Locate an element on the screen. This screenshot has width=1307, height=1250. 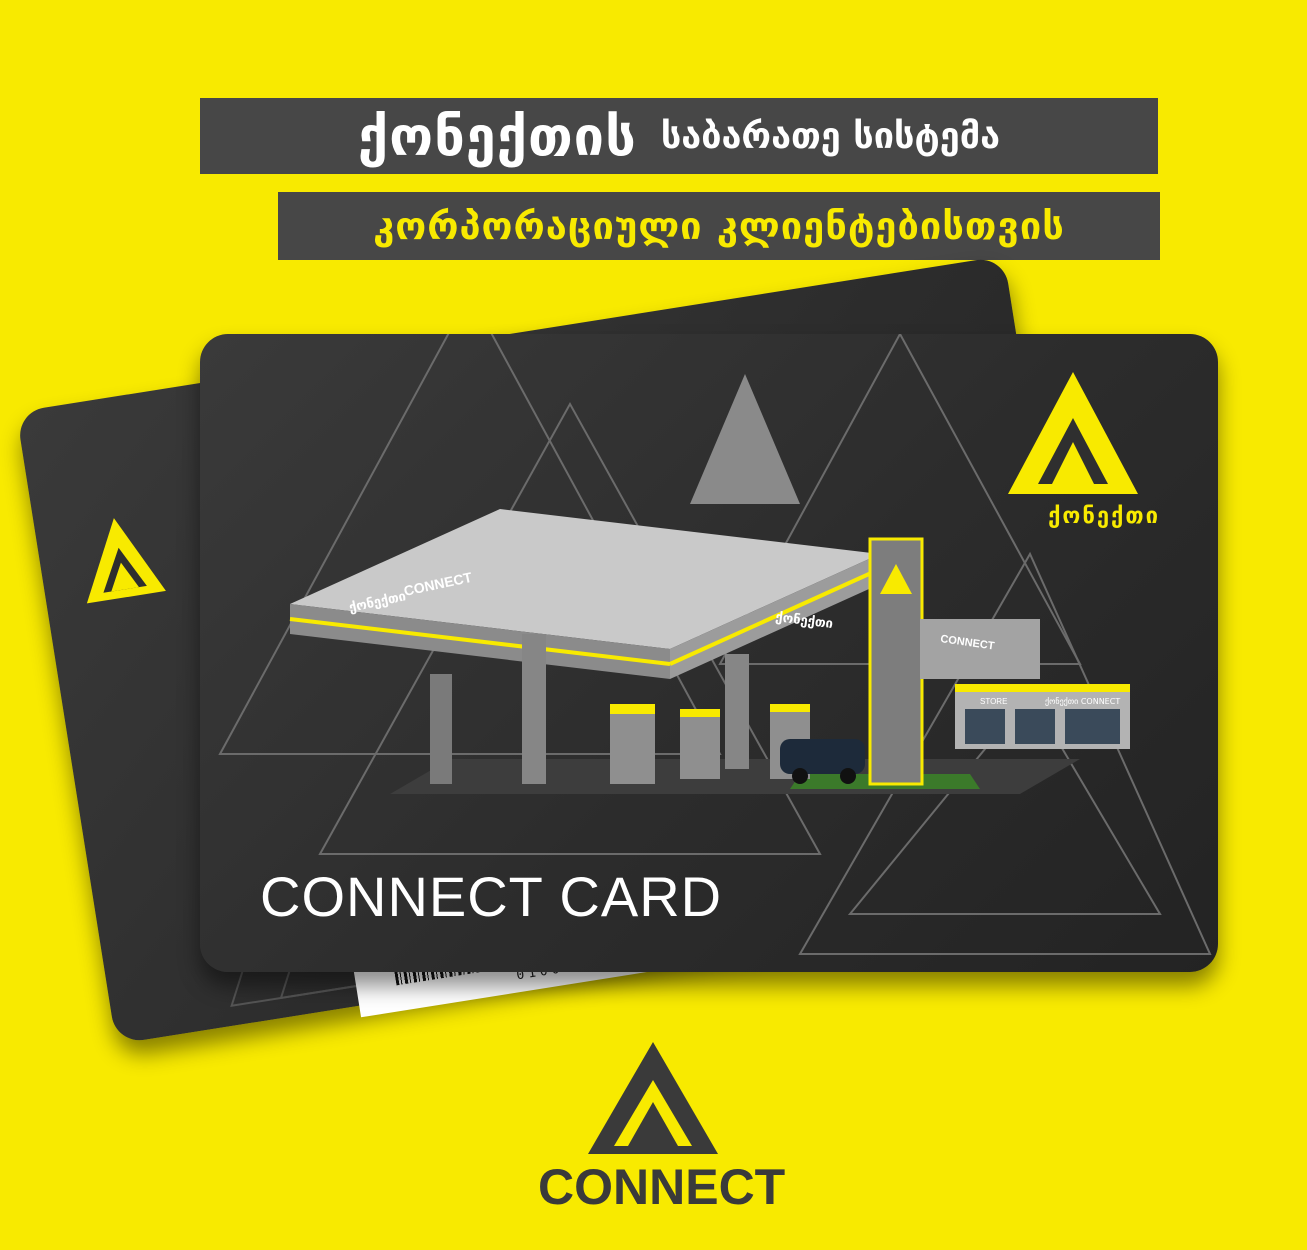
gas-station-illustration is located at coordinates (709, 651).